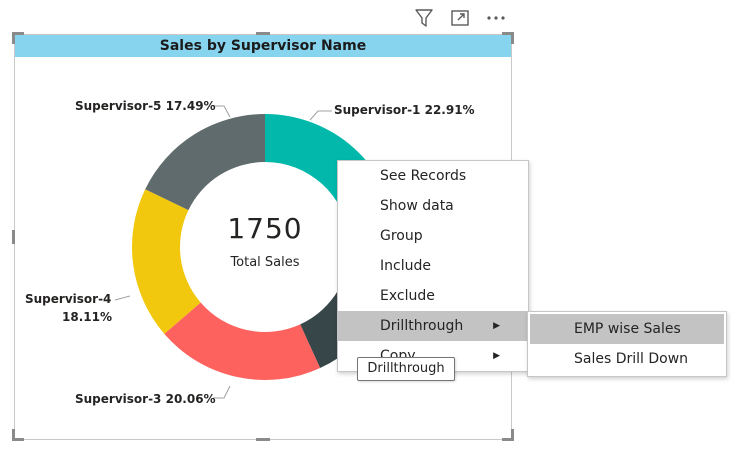  Describe the element at coordinates (433, 206) in the screenshot. I see `menu-item-show-data: Show data` at that location.